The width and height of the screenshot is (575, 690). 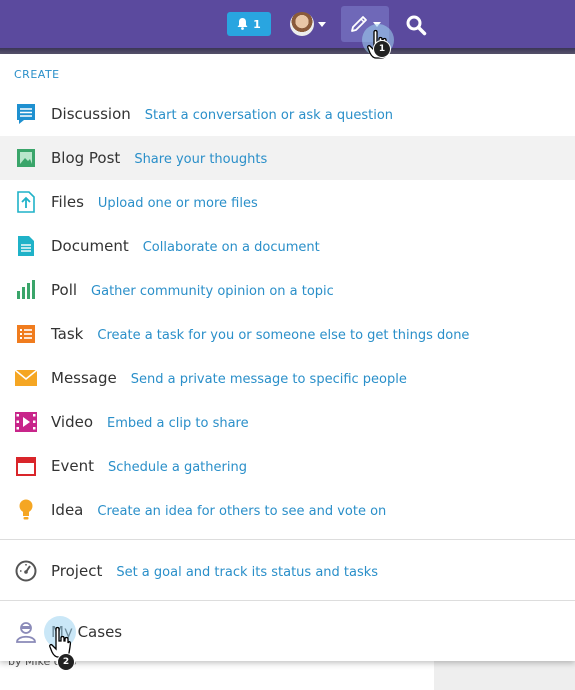 I want to click on notification-count: 1, so click(x=257, y=24).